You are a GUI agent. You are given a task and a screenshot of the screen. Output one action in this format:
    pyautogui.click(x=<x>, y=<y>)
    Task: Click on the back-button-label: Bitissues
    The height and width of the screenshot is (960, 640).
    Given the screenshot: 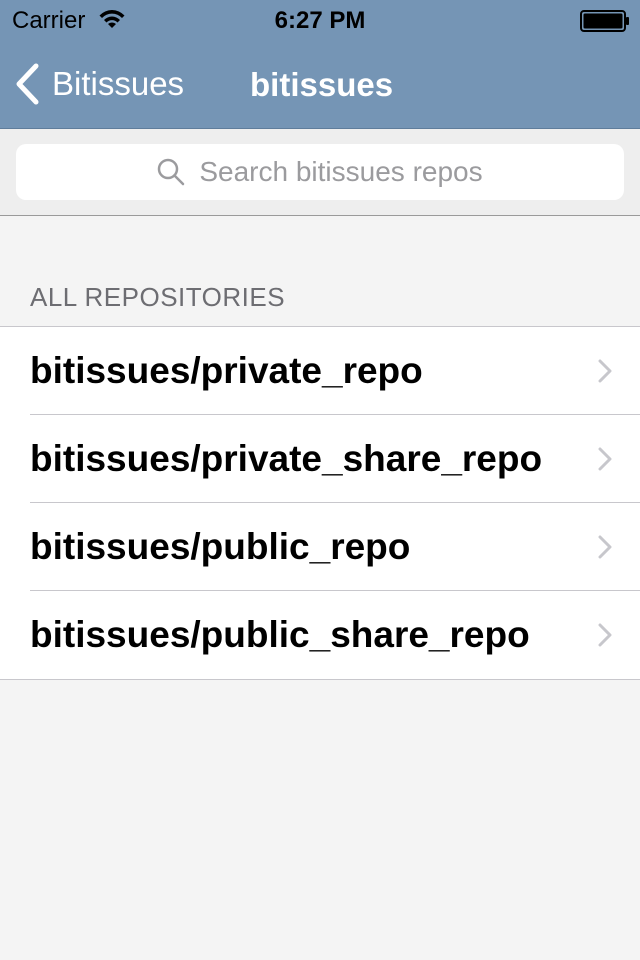 What is the action you would take?
    pyautogui.click(x=118, y=83)
    